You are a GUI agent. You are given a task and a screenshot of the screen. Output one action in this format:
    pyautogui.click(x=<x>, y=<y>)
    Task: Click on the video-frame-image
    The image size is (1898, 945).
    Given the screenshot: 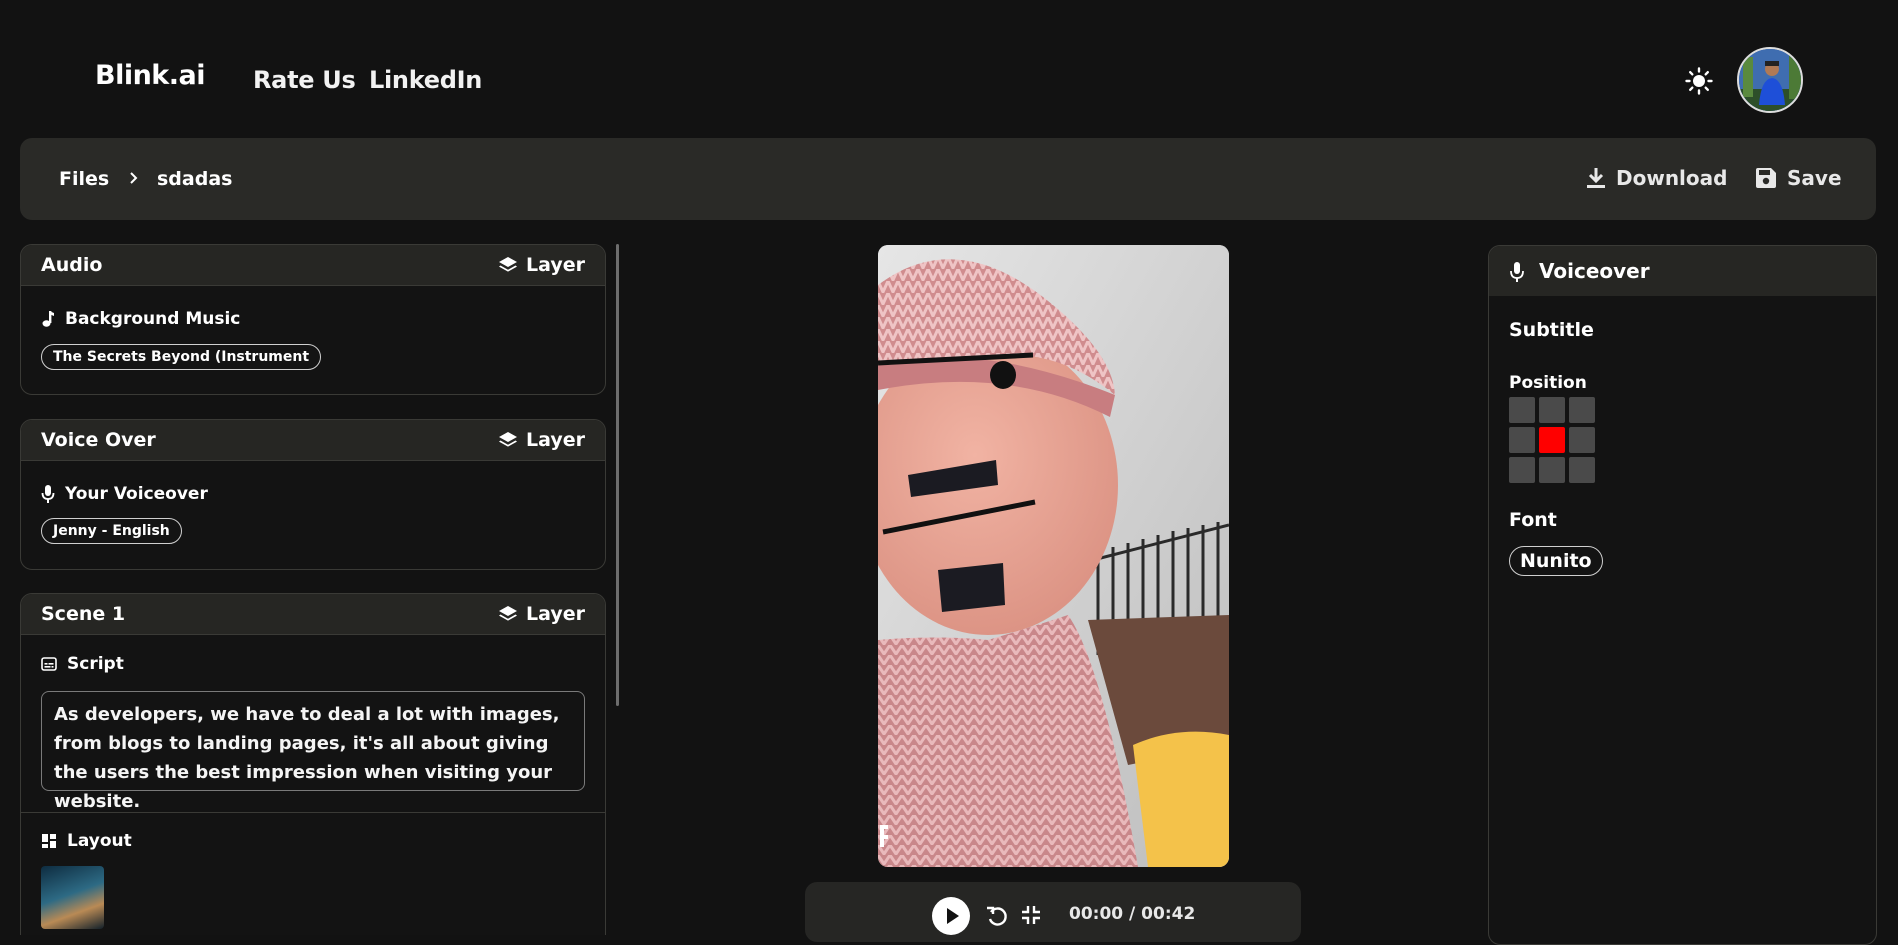 What is the action you would take?
    pyautogui.click(x=1053, y=556)
    